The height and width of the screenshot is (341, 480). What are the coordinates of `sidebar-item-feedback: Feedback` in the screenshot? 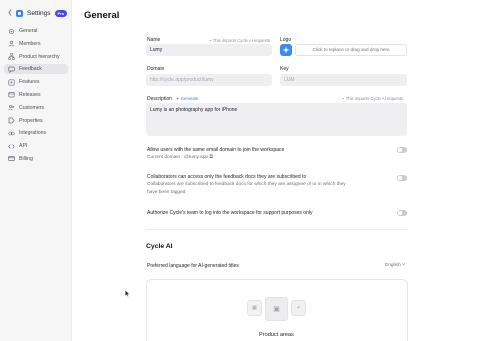 It's located at (36, 69).